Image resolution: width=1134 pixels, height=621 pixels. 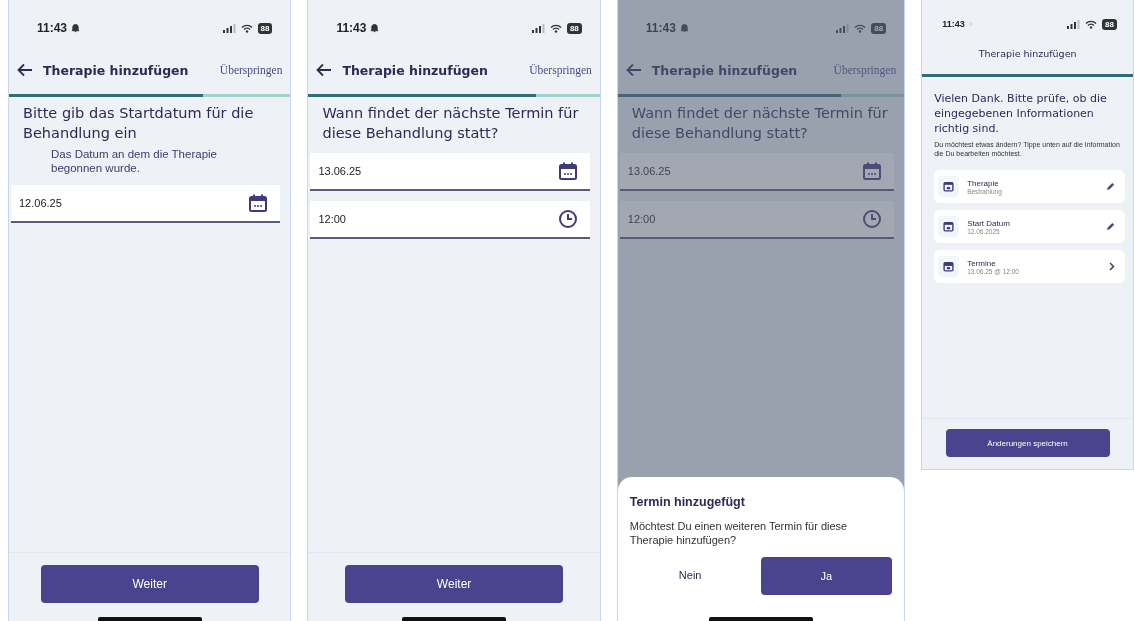 I want to click on question-heading: Bitte gib das Startdatum für die Behandlung ein, so click(x=139, y=123).